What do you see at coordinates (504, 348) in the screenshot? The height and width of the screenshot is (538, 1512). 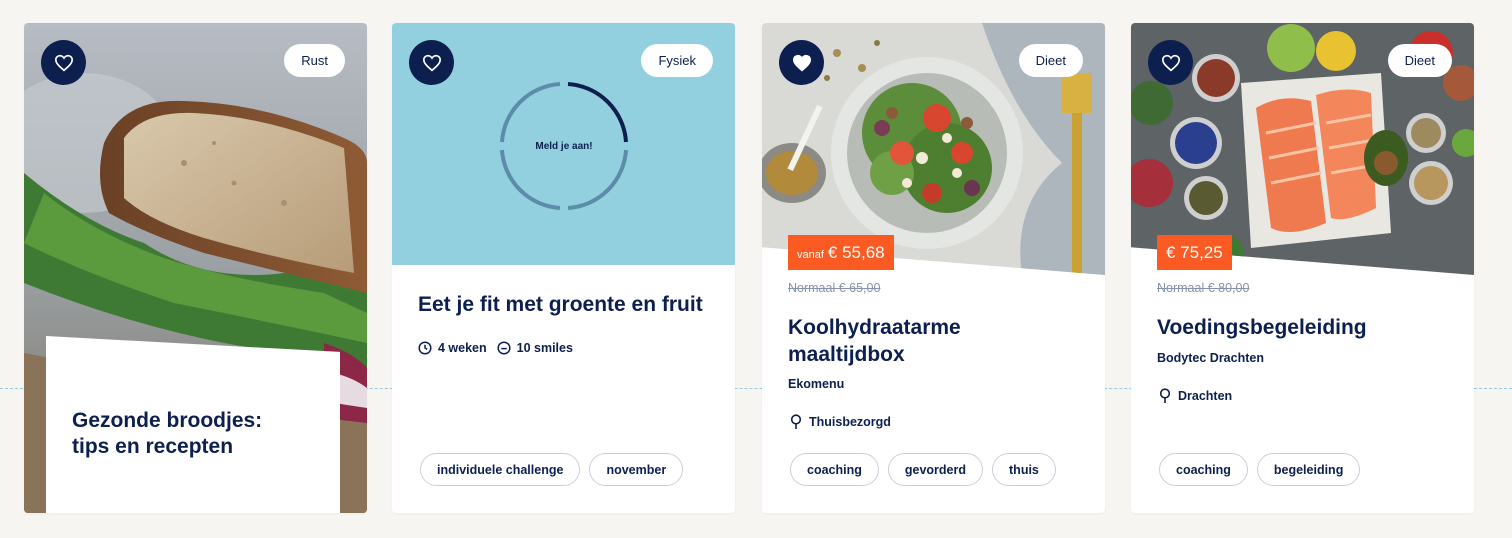 I see `smiley-icon` at bounding box center [504, 348].